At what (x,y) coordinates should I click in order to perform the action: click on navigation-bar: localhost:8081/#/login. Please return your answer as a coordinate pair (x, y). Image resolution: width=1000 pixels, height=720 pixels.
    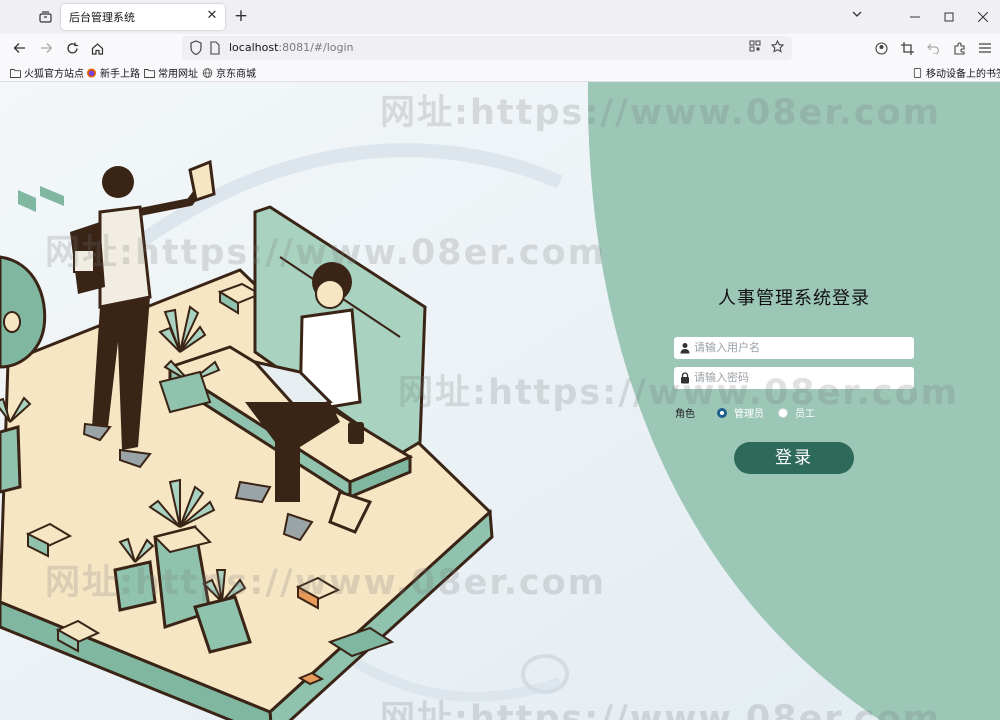
    Looking at the image, I should click on (500, 48).